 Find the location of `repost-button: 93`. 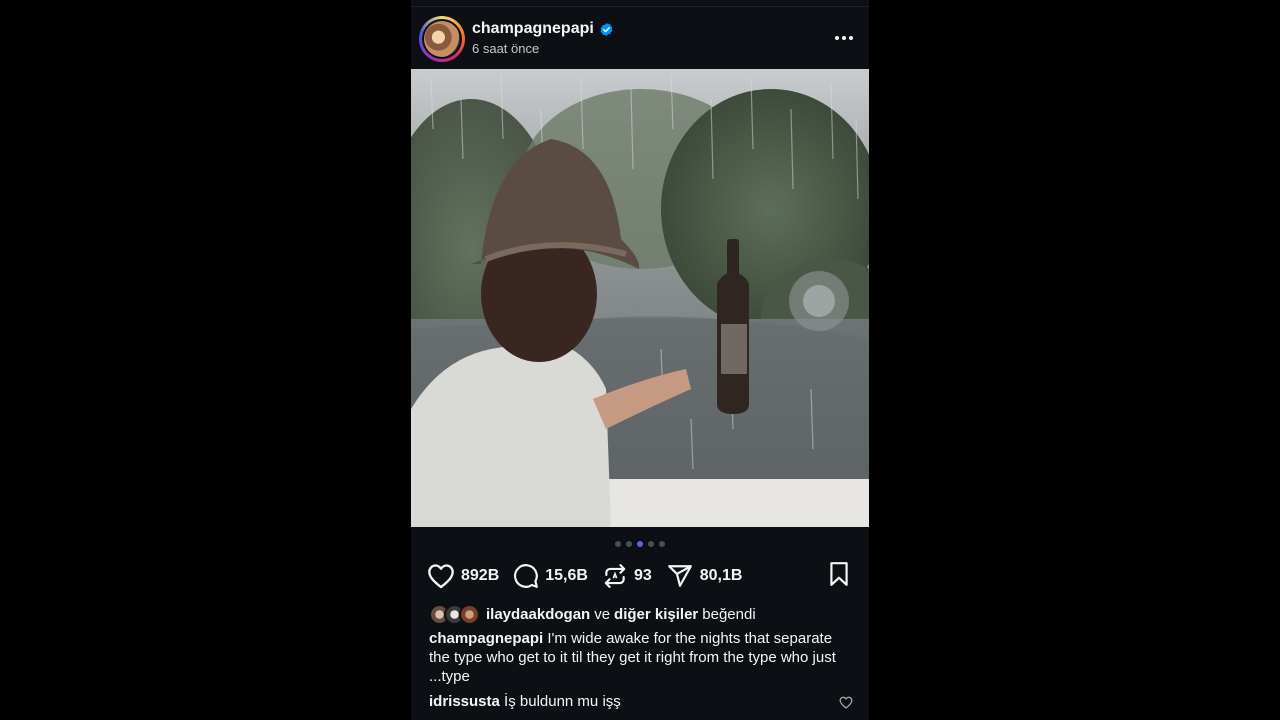

repost-button: 93 is located at coordinates (627, 576).